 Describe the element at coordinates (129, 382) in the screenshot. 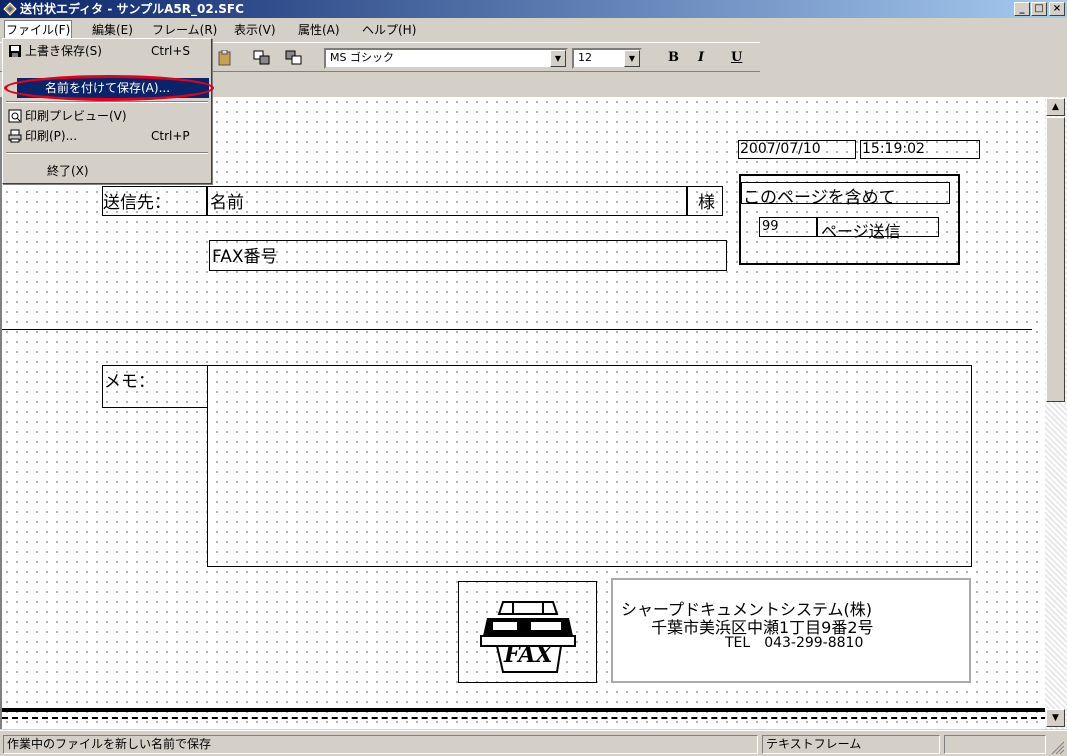

I see `memo-label: メモ：` at that location.